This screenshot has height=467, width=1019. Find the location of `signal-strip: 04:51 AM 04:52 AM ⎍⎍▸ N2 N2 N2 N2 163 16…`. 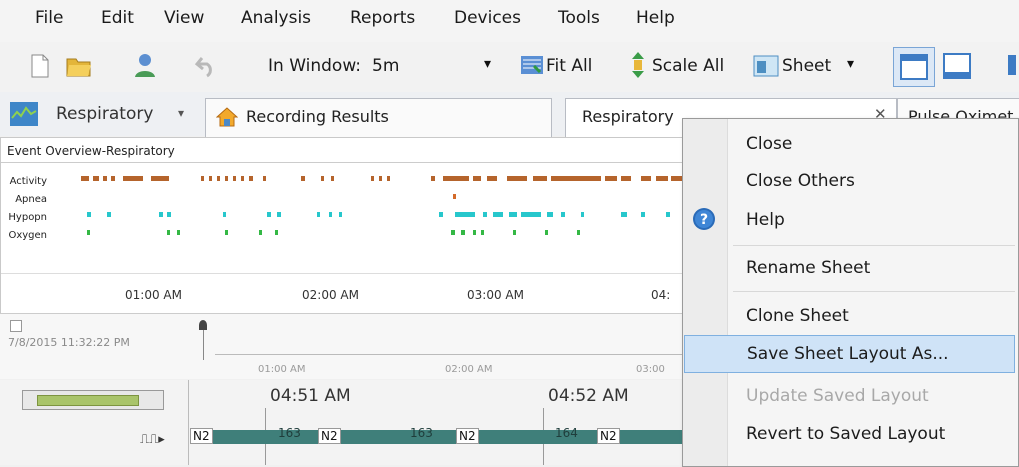

signal-strip: 04:51 AM 04:52 AM ⎍⎍▸ N2 N2 N2 N2 163 16… is located at coordinates (345, 422).